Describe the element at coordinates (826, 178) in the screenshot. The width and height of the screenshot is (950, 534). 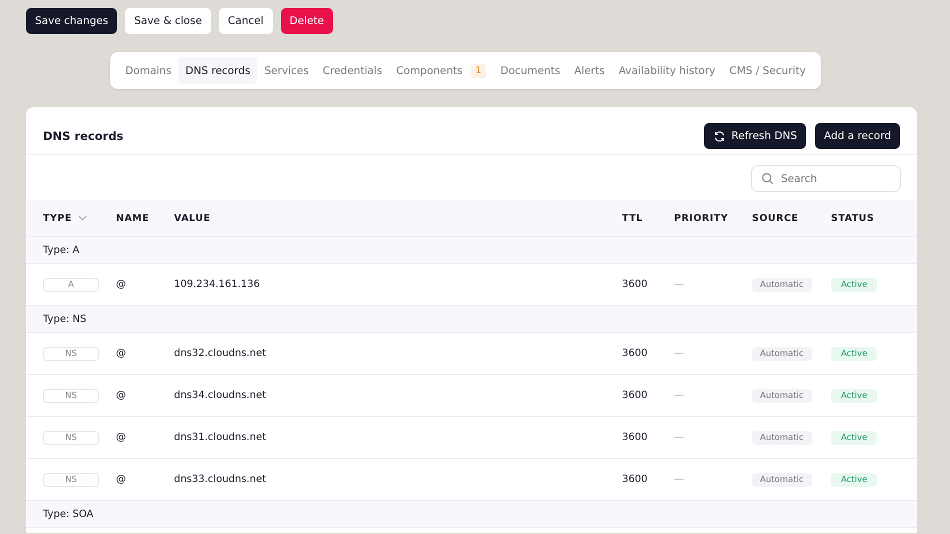
I see `search-field: Search` at that location.